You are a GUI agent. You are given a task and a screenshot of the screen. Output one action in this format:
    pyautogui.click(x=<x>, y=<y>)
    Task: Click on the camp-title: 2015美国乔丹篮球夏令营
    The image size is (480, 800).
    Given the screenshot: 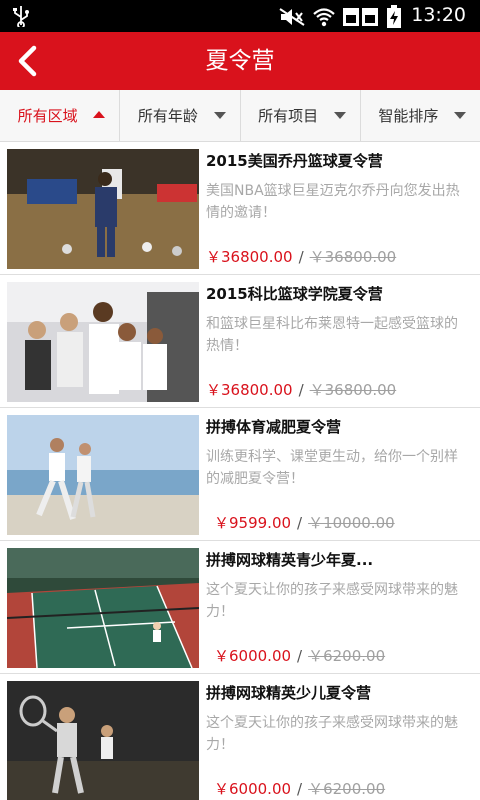 What is the action you would take?
    pyautogui.click(x=294, y=161)
    